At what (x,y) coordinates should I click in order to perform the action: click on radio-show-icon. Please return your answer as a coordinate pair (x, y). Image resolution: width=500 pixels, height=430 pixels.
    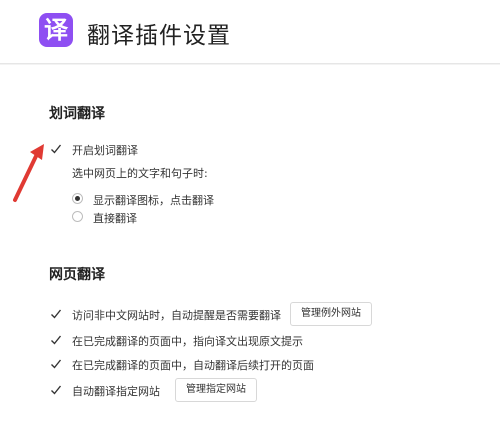
    Looking at the image, I should click on (77, 198).